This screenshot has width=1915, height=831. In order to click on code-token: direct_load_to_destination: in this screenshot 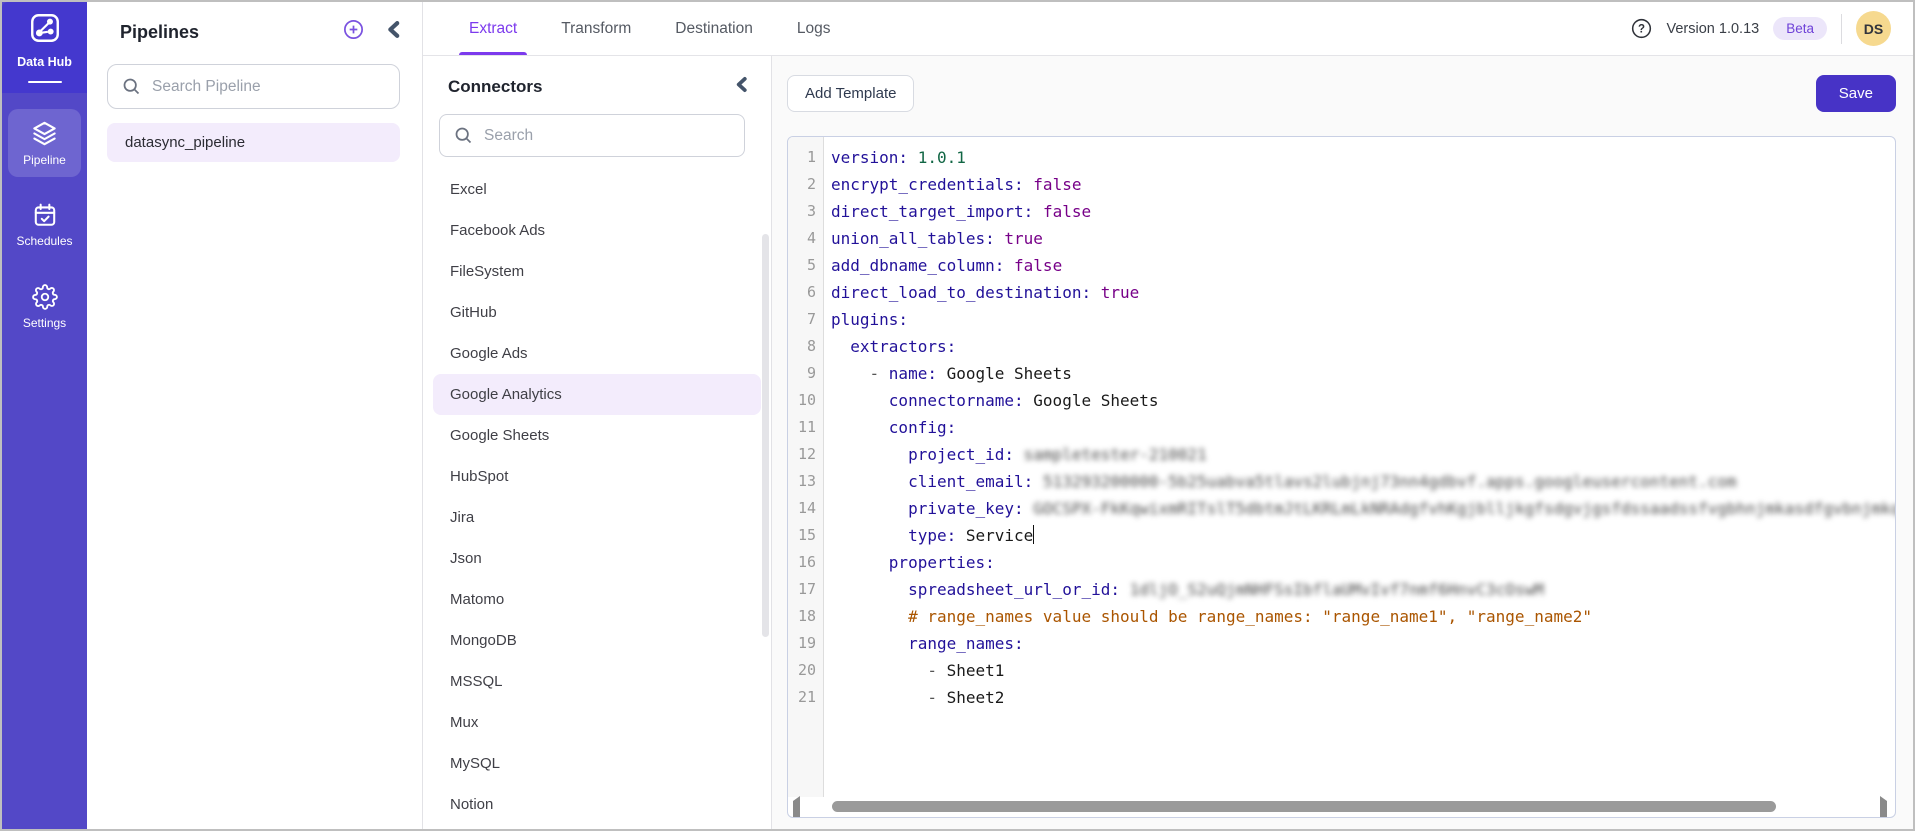, I will do `click(961, 292)`.